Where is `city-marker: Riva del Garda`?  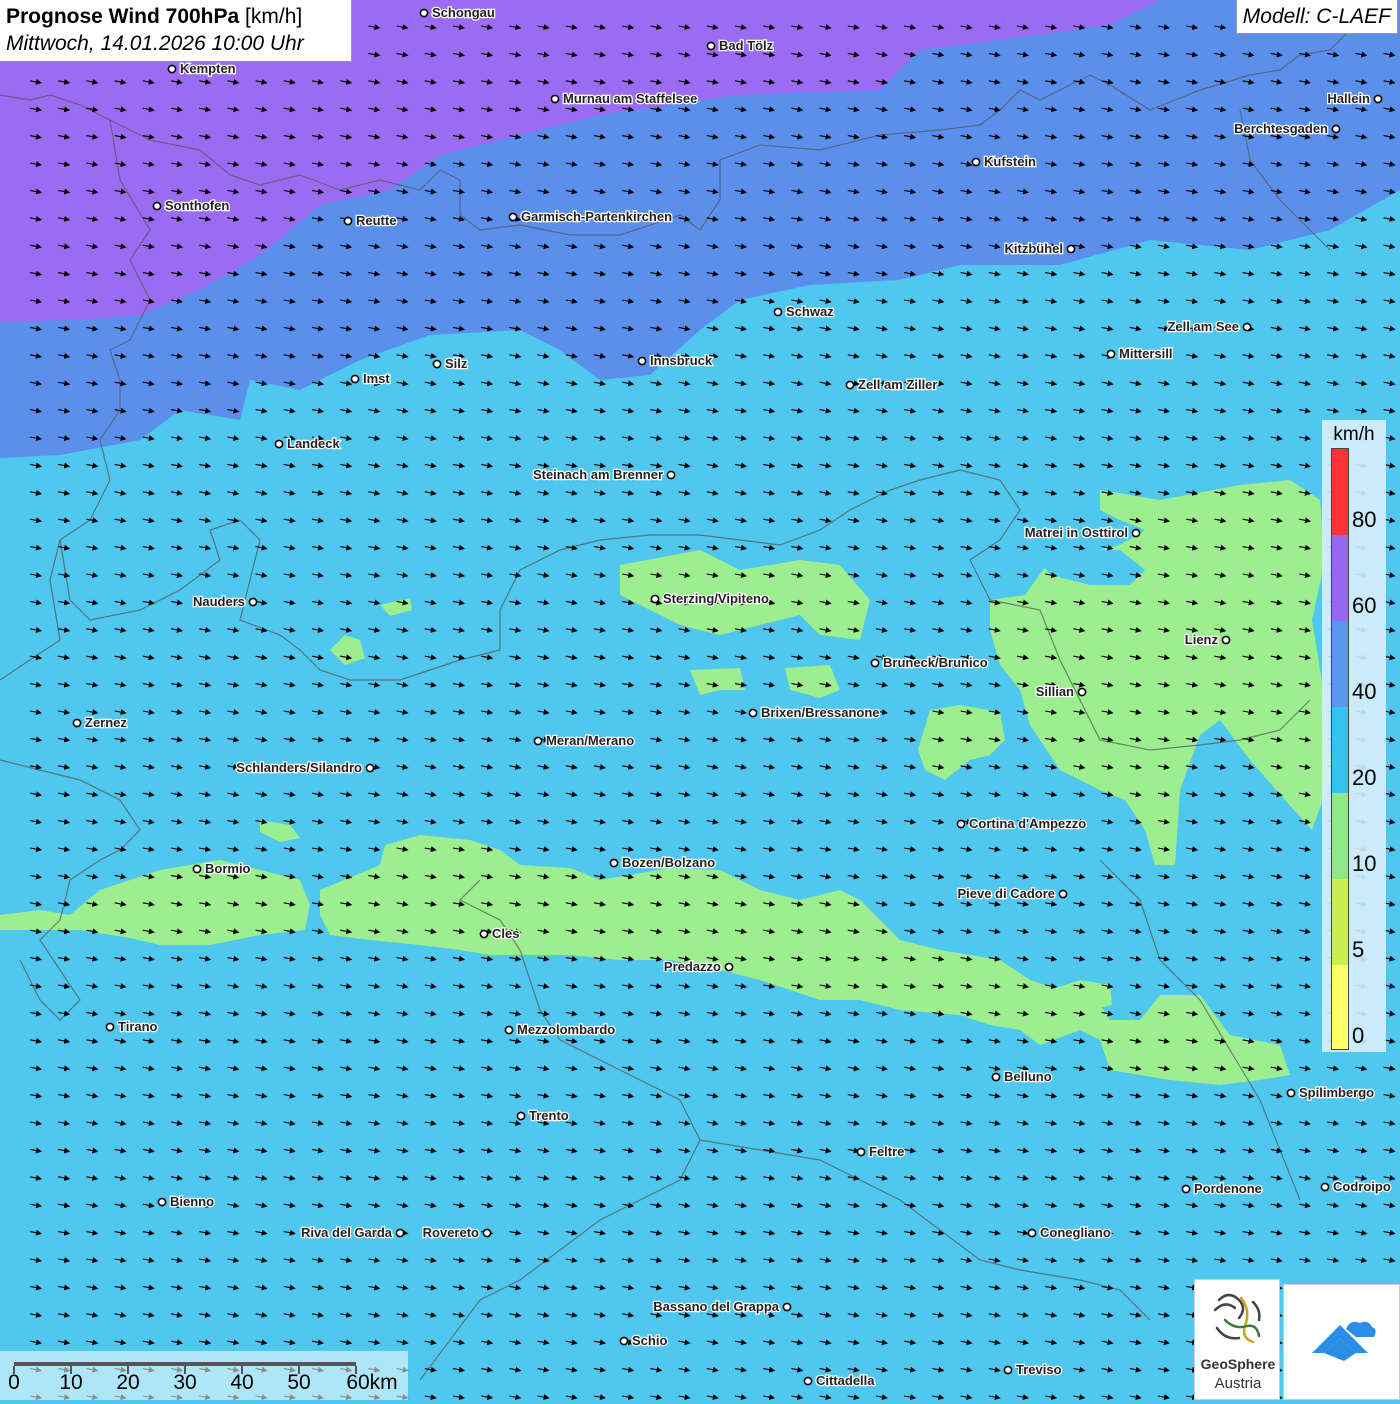
city-marker: Riva del Garda is located at coordinates (352, 1232).